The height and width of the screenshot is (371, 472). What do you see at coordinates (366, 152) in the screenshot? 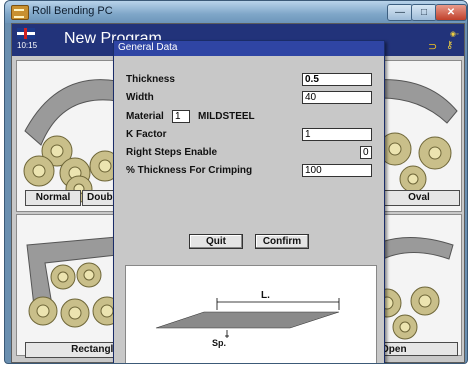
I see `right-steps-input: 0` at bounding box center [366, 152].